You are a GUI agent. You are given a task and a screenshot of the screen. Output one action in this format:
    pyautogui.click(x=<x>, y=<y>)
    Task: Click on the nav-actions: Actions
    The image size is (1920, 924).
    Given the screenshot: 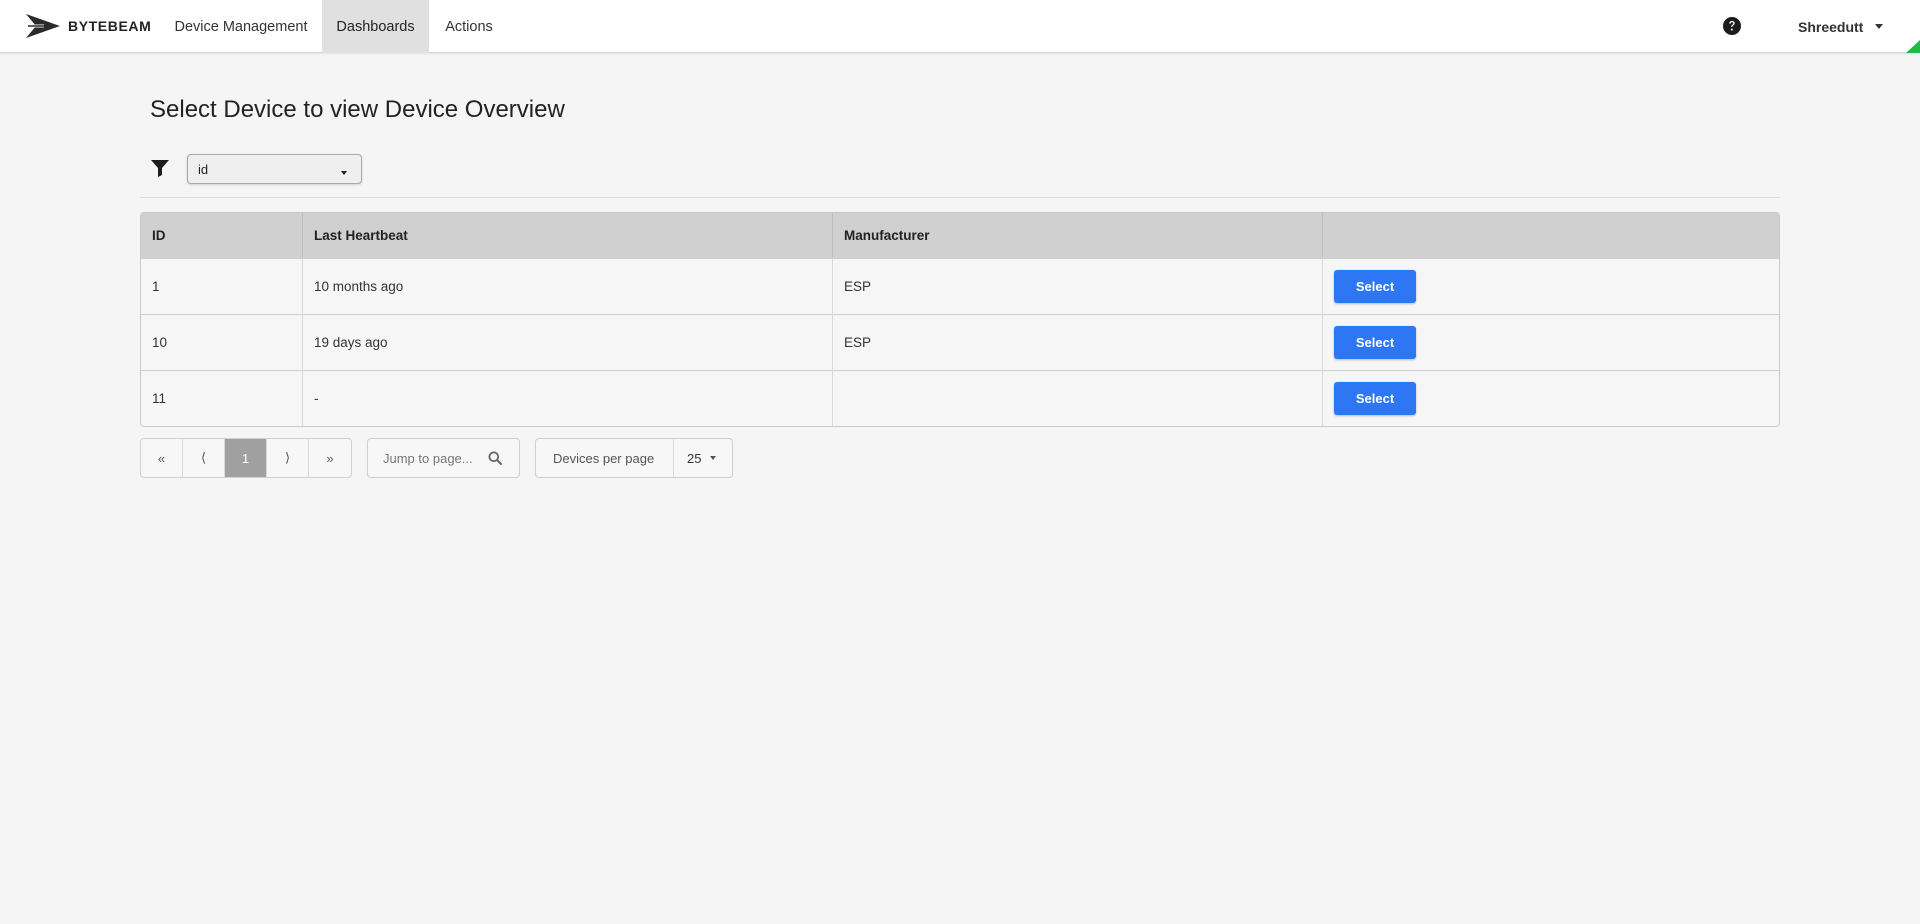 What is the action you would take?
    pyautogui.click(x=469, y=26)
    